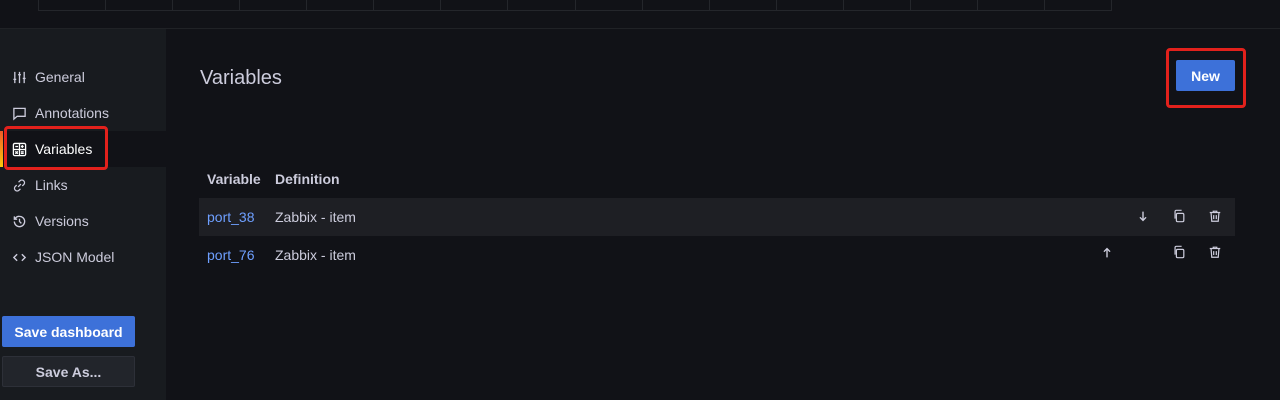 This screenshot has height=400, width=1280. Describe the element at coordinates (19, 257) in the screenshot. I see `code-icon` at that location.